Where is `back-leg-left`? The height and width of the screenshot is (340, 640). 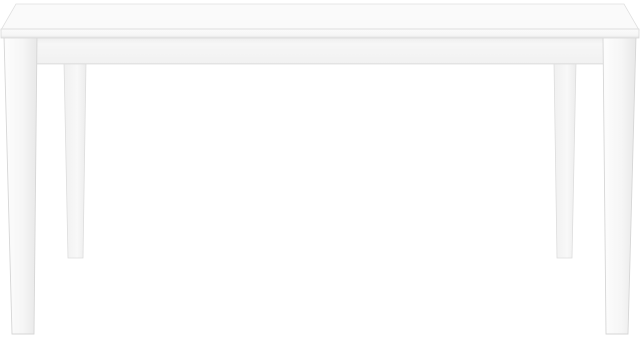
back-leg-left is located at coordinates (75, 160).